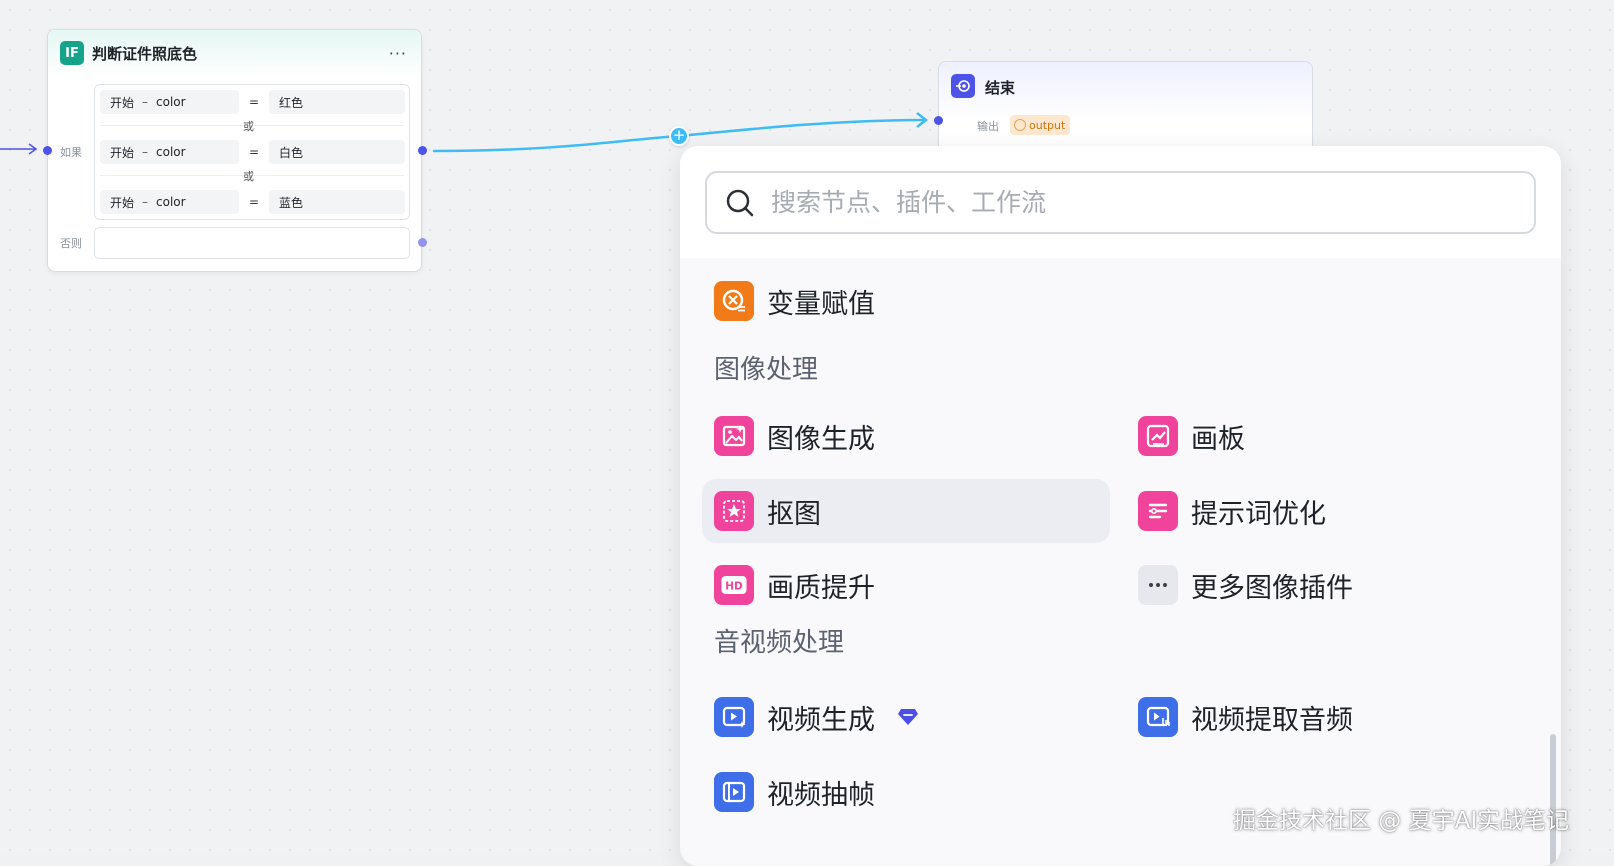  I want to click on item-label: 抠图, so click(794, 514).